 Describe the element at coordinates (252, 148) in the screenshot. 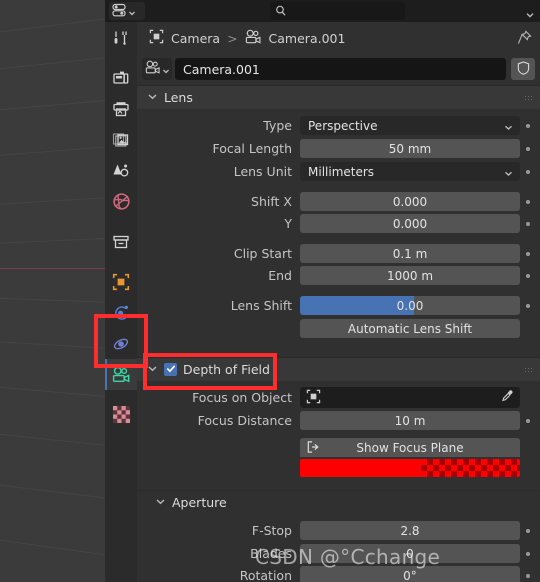

I see `label-focal-length: Focal Length` at that location.